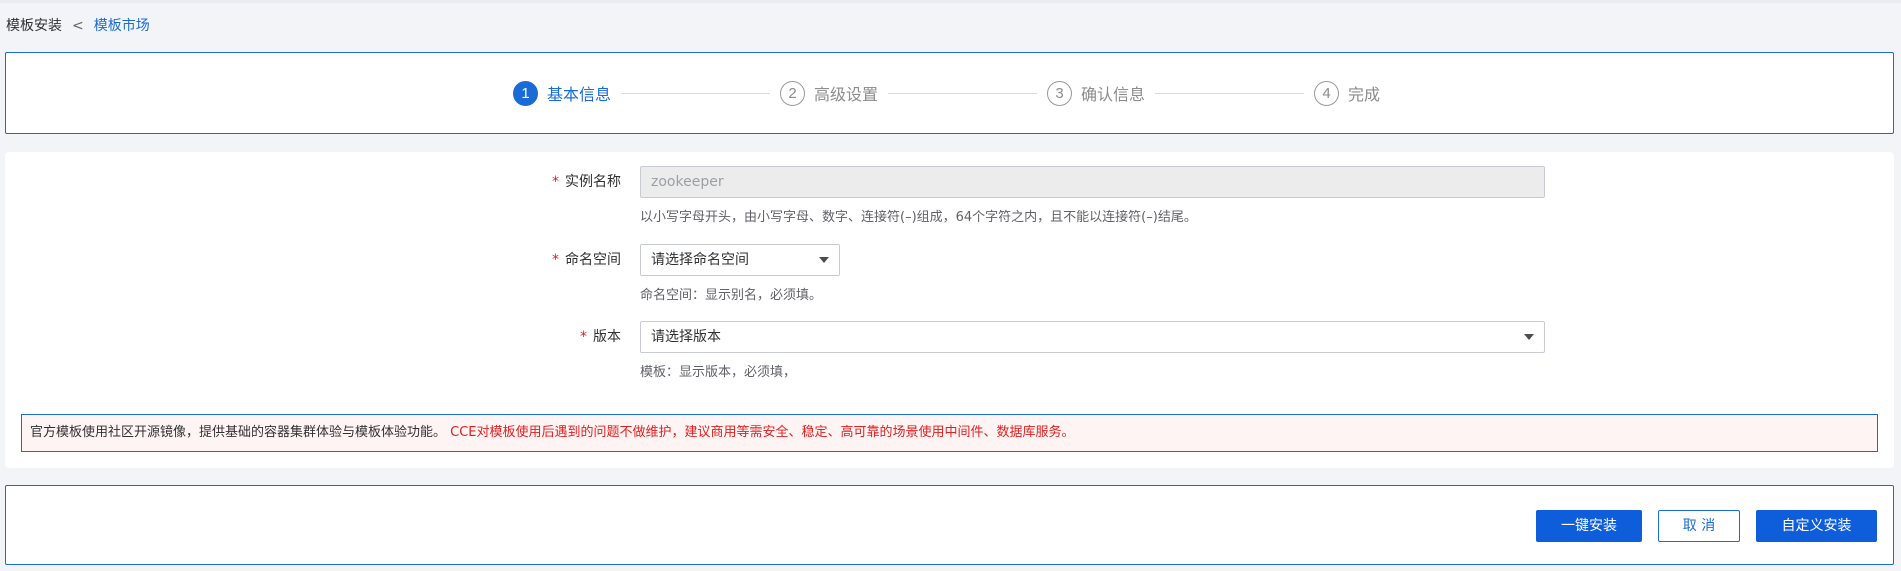  What do you see at coordinates (718, 372) in the screenshot?
I see `version-hint: 模板：显示版本，必须填，` at bounding box center [718, 372].